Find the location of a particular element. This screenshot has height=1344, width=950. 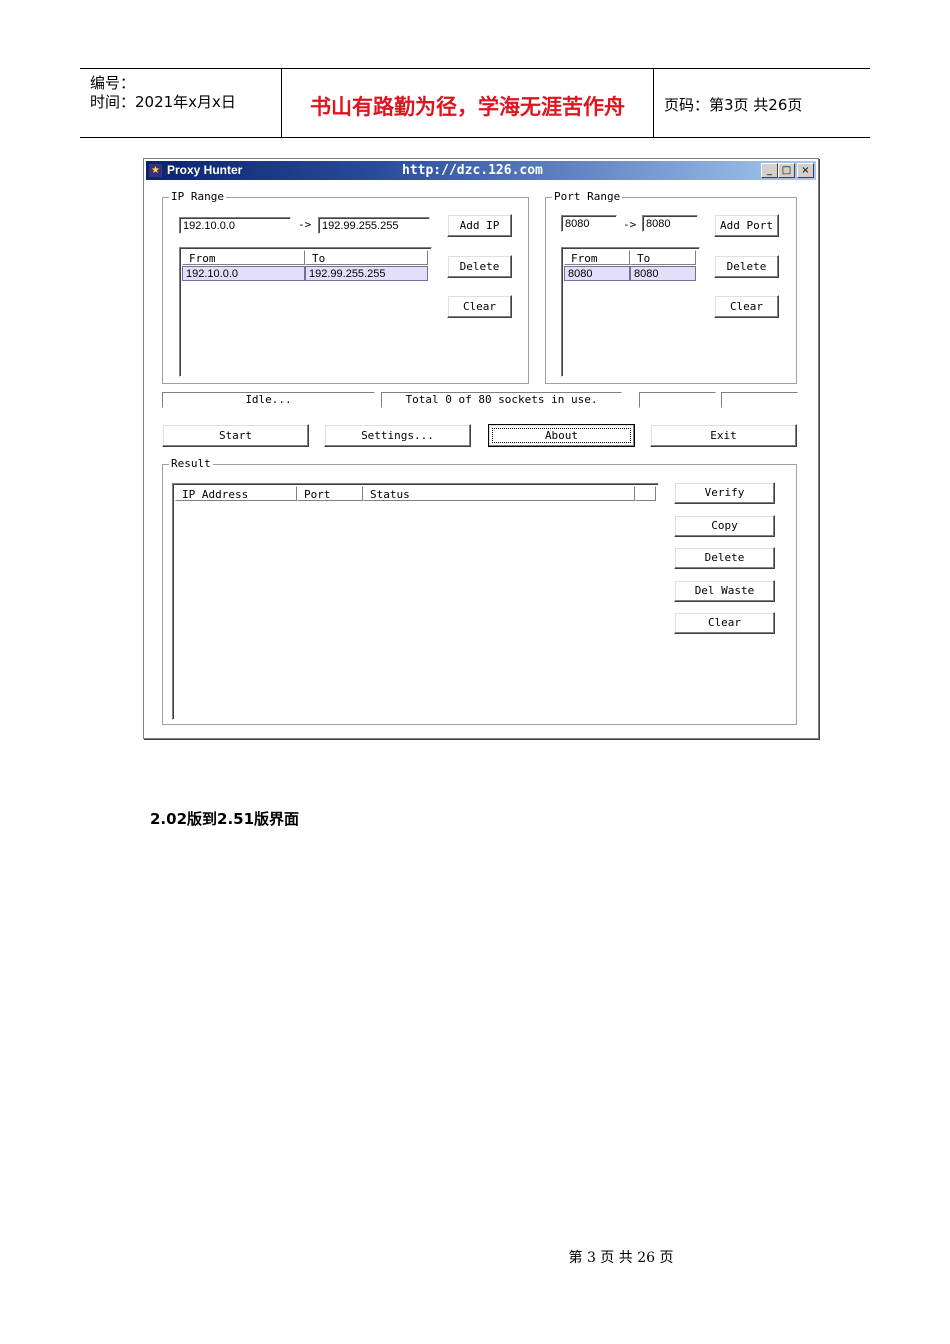

port-to-input: 8080 is located at coordinates (670, 223).